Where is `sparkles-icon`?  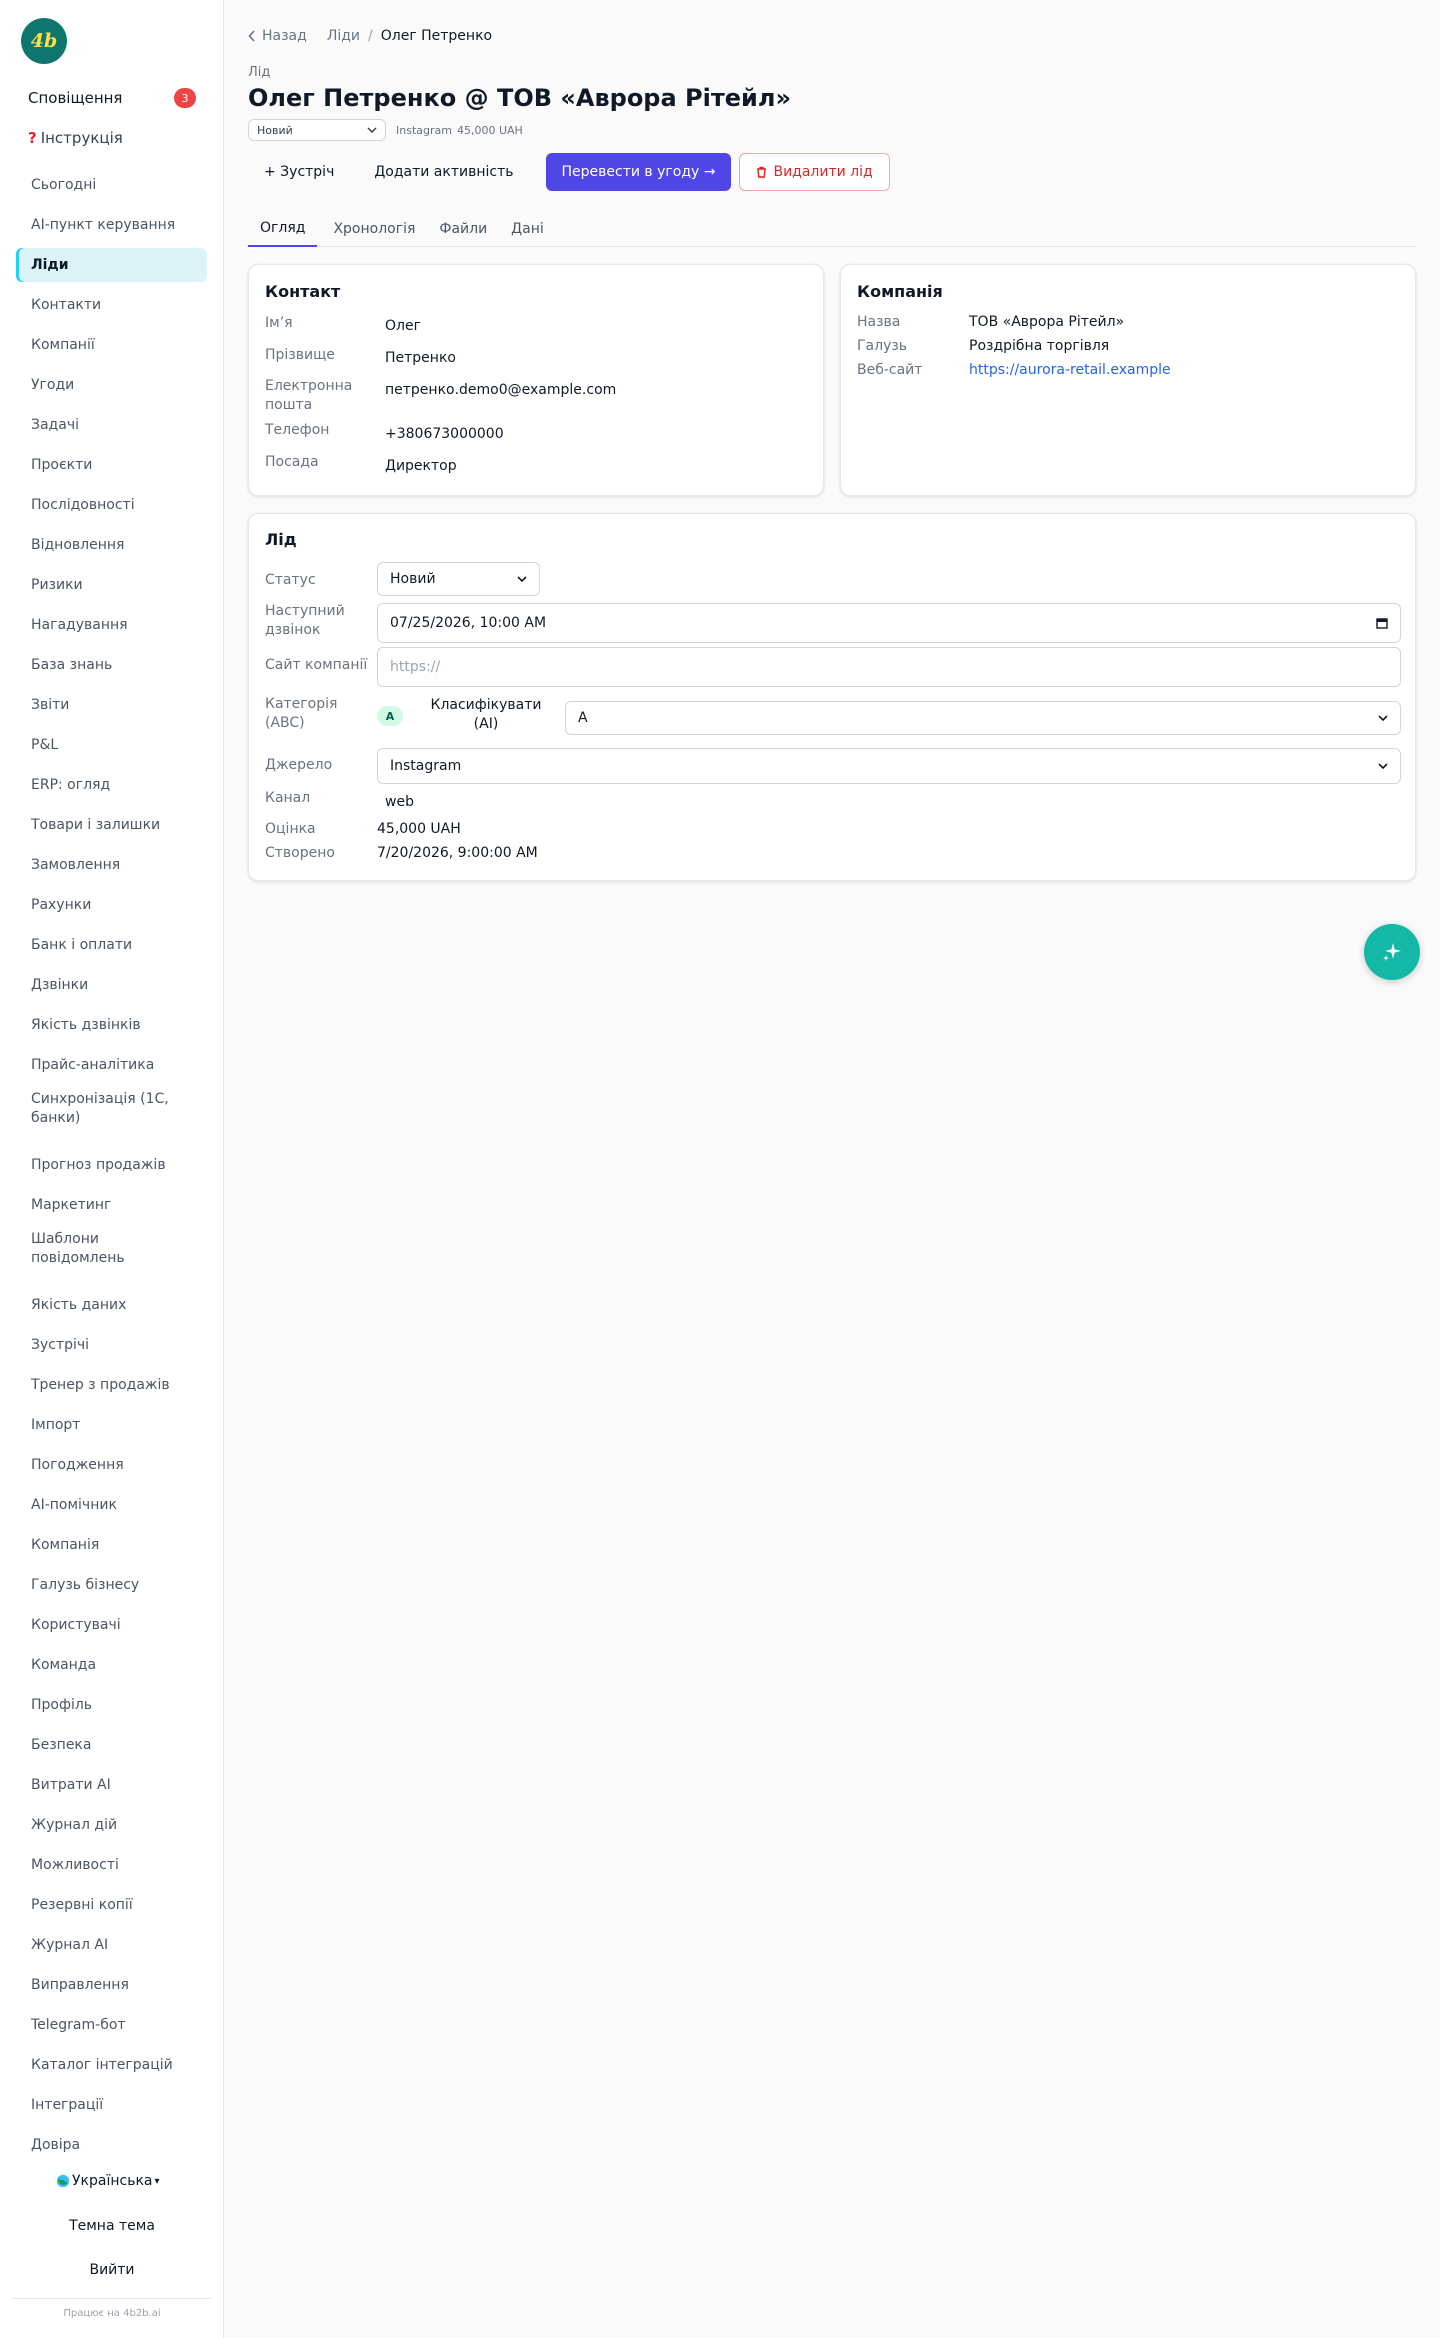
sparkles-icon is located at coordinates (1392, 952).